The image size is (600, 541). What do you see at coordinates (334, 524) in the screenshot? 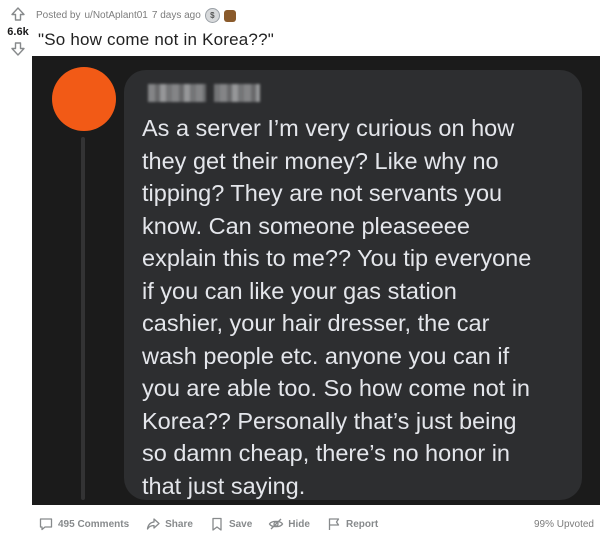
I see `flag-icon` at bounding box center [334, 524].